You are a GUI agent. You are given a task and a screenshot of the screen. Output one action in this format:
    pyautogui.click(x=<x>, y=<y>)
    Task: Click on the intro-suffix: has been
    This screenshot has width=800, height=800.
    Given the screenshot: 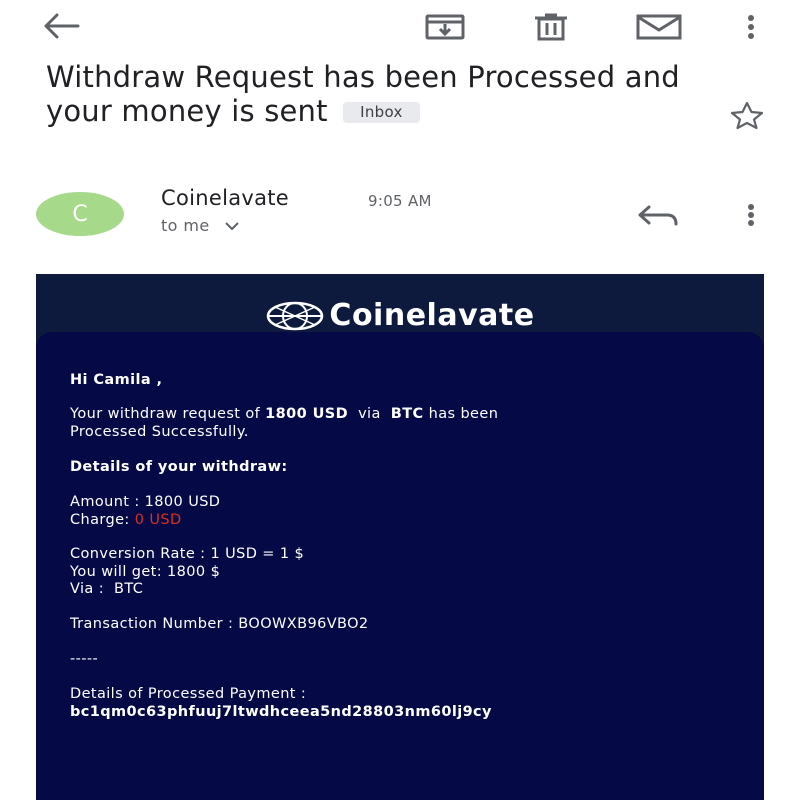 What is the action you would take?
    pyautogui.click(x=463, y=414)
    